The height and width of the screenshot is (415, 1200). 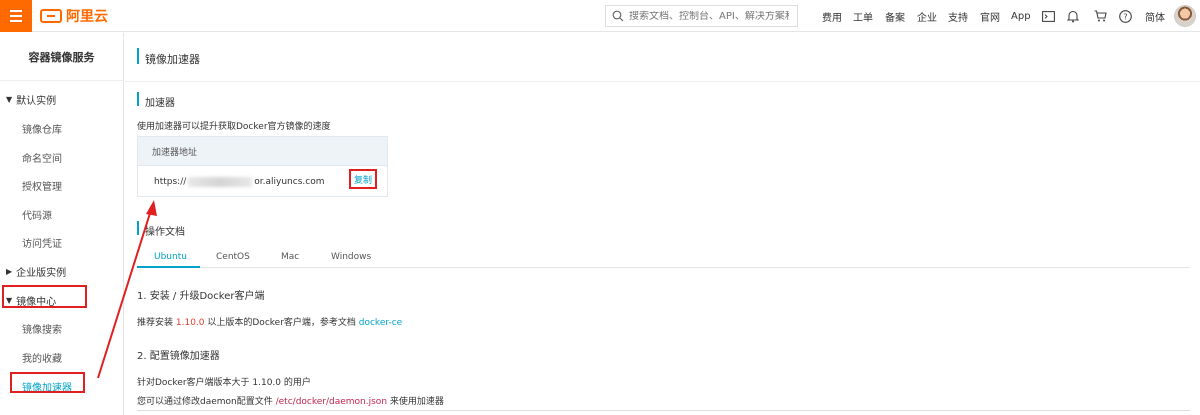 What do you see at coordinates (138, 56) in the screenshot?
I see `title-accent-bar` at bounding box center [138, 56].